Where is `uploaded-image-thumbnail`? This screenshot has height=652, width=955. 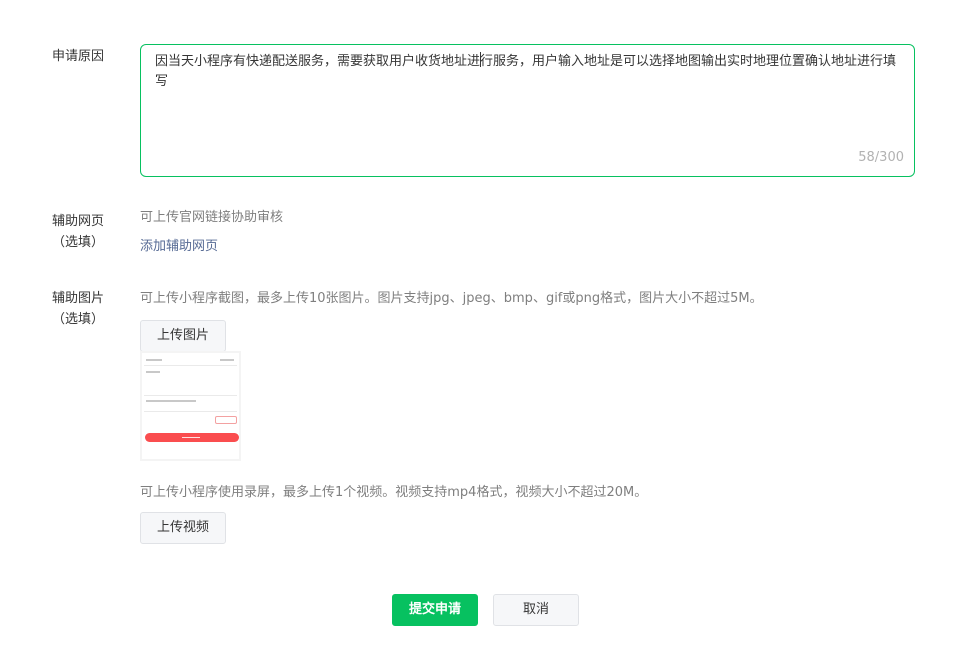 uploaded-image-thumbnail is located at coordinates (190, 406).